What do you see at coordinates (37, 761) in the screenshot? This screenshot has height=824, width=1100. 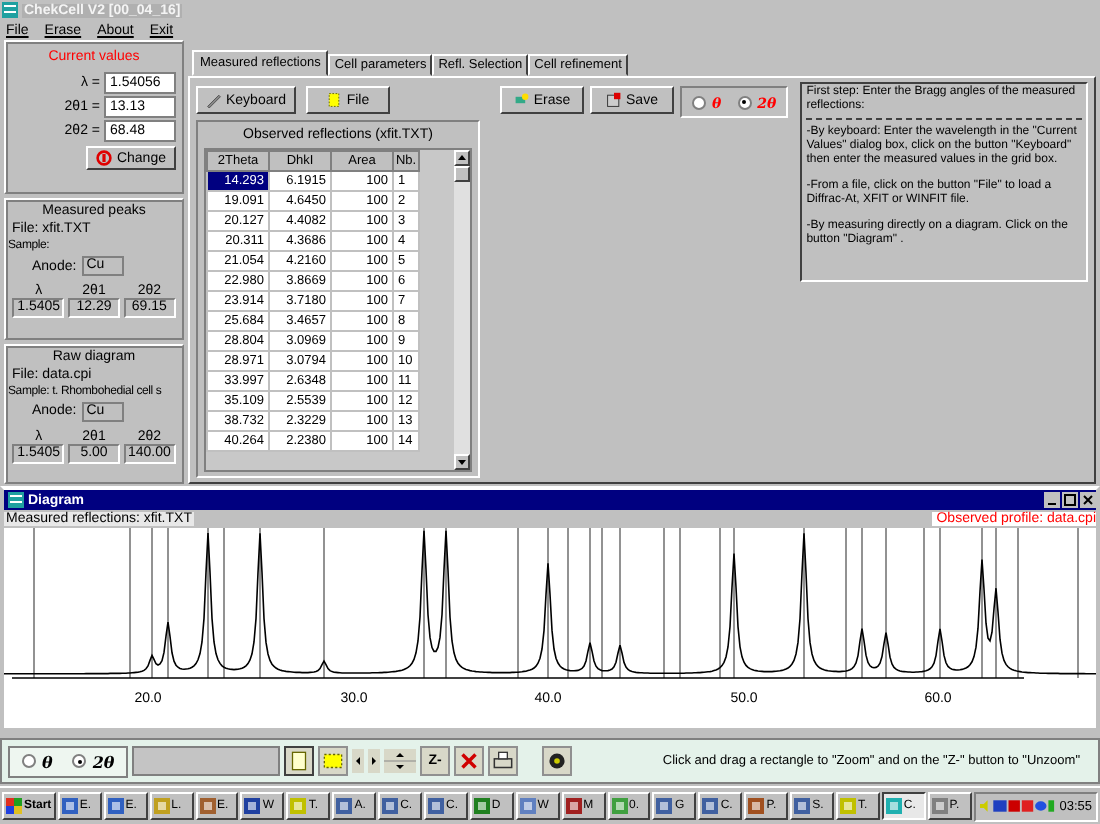 I see `radio-button: θ` at bounding box center [37, 761].